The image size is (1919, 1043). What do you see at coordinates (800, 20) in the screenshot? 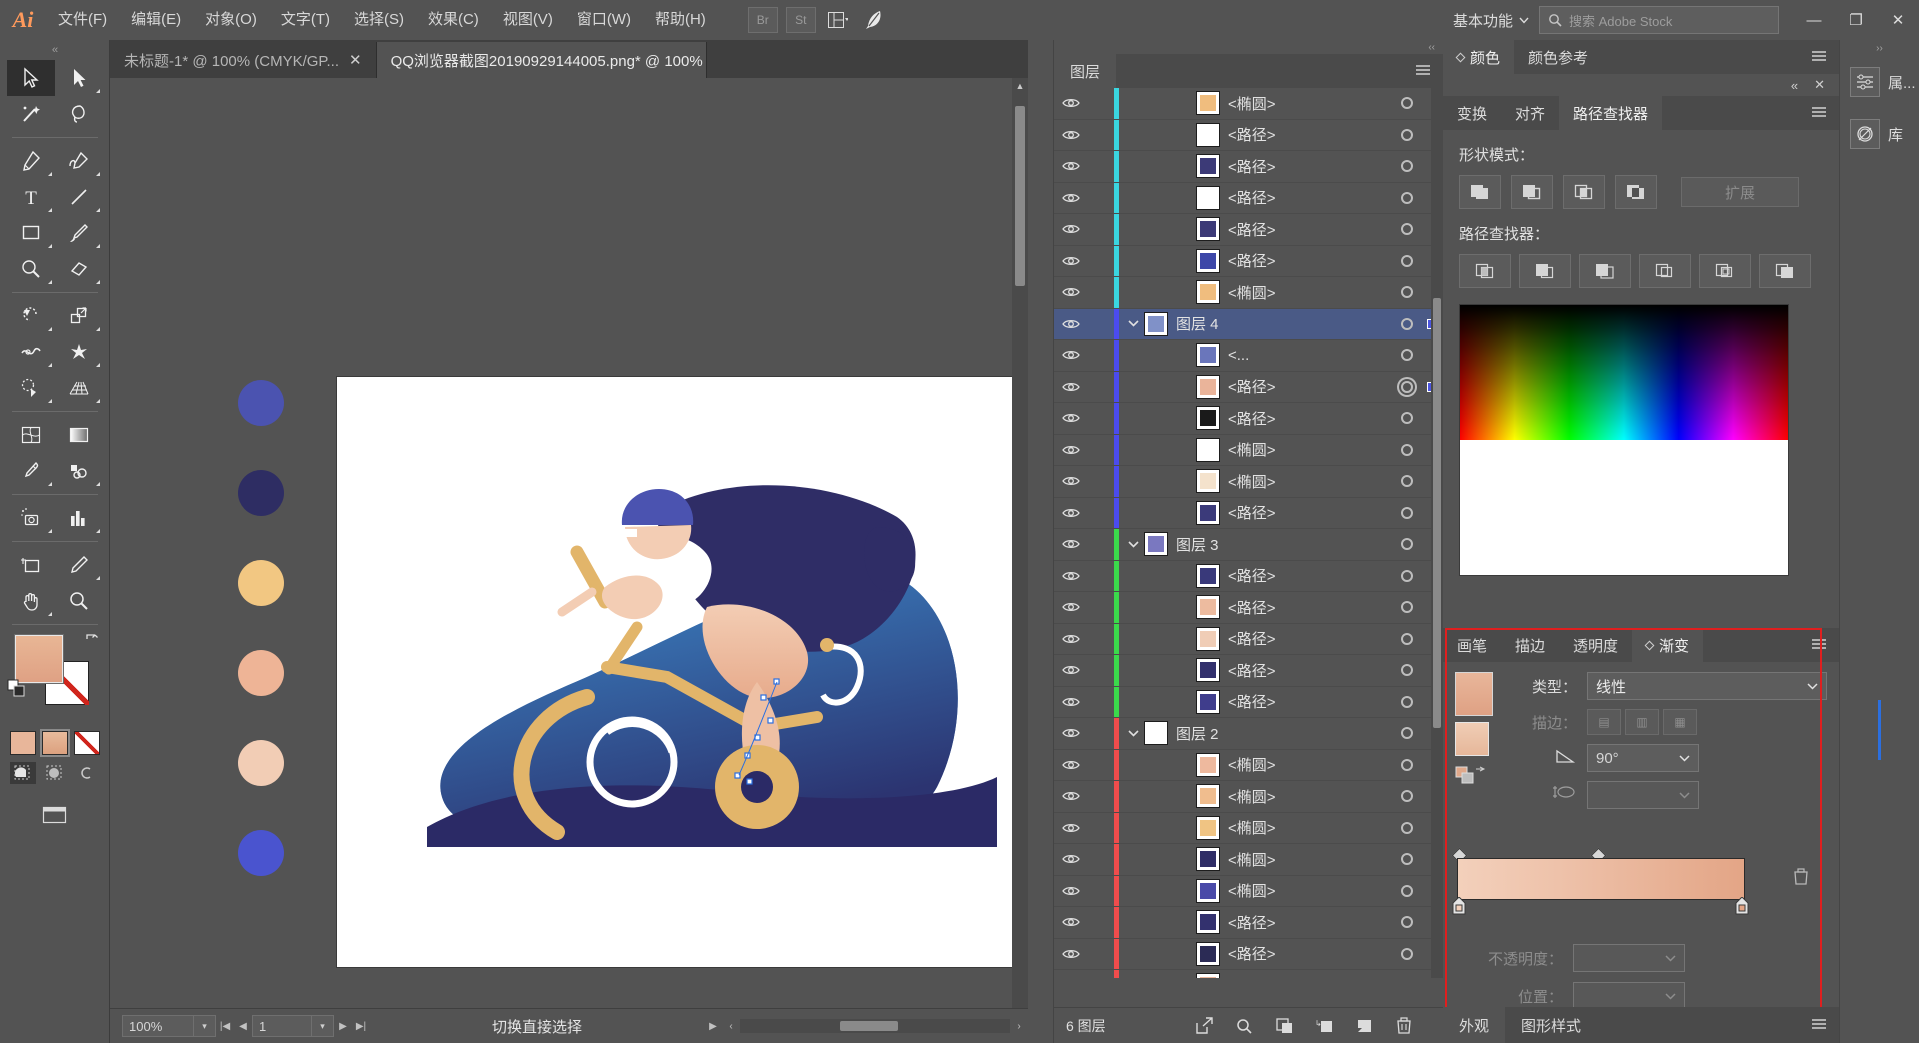
I see `stock-icon: St` at bounding box center [800, 20].